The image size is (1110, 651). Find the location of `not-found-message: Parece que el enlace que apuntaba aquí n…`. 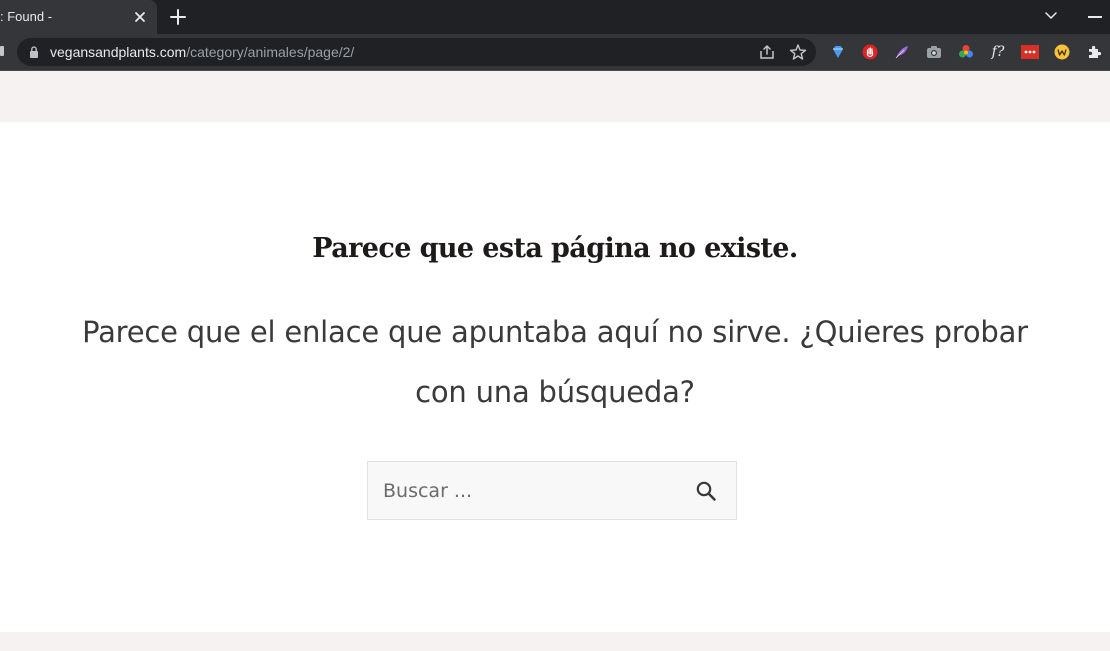

not-found-message: Parece que el enlace que apuntaba aquí n… is located at coordinates (555, 362).